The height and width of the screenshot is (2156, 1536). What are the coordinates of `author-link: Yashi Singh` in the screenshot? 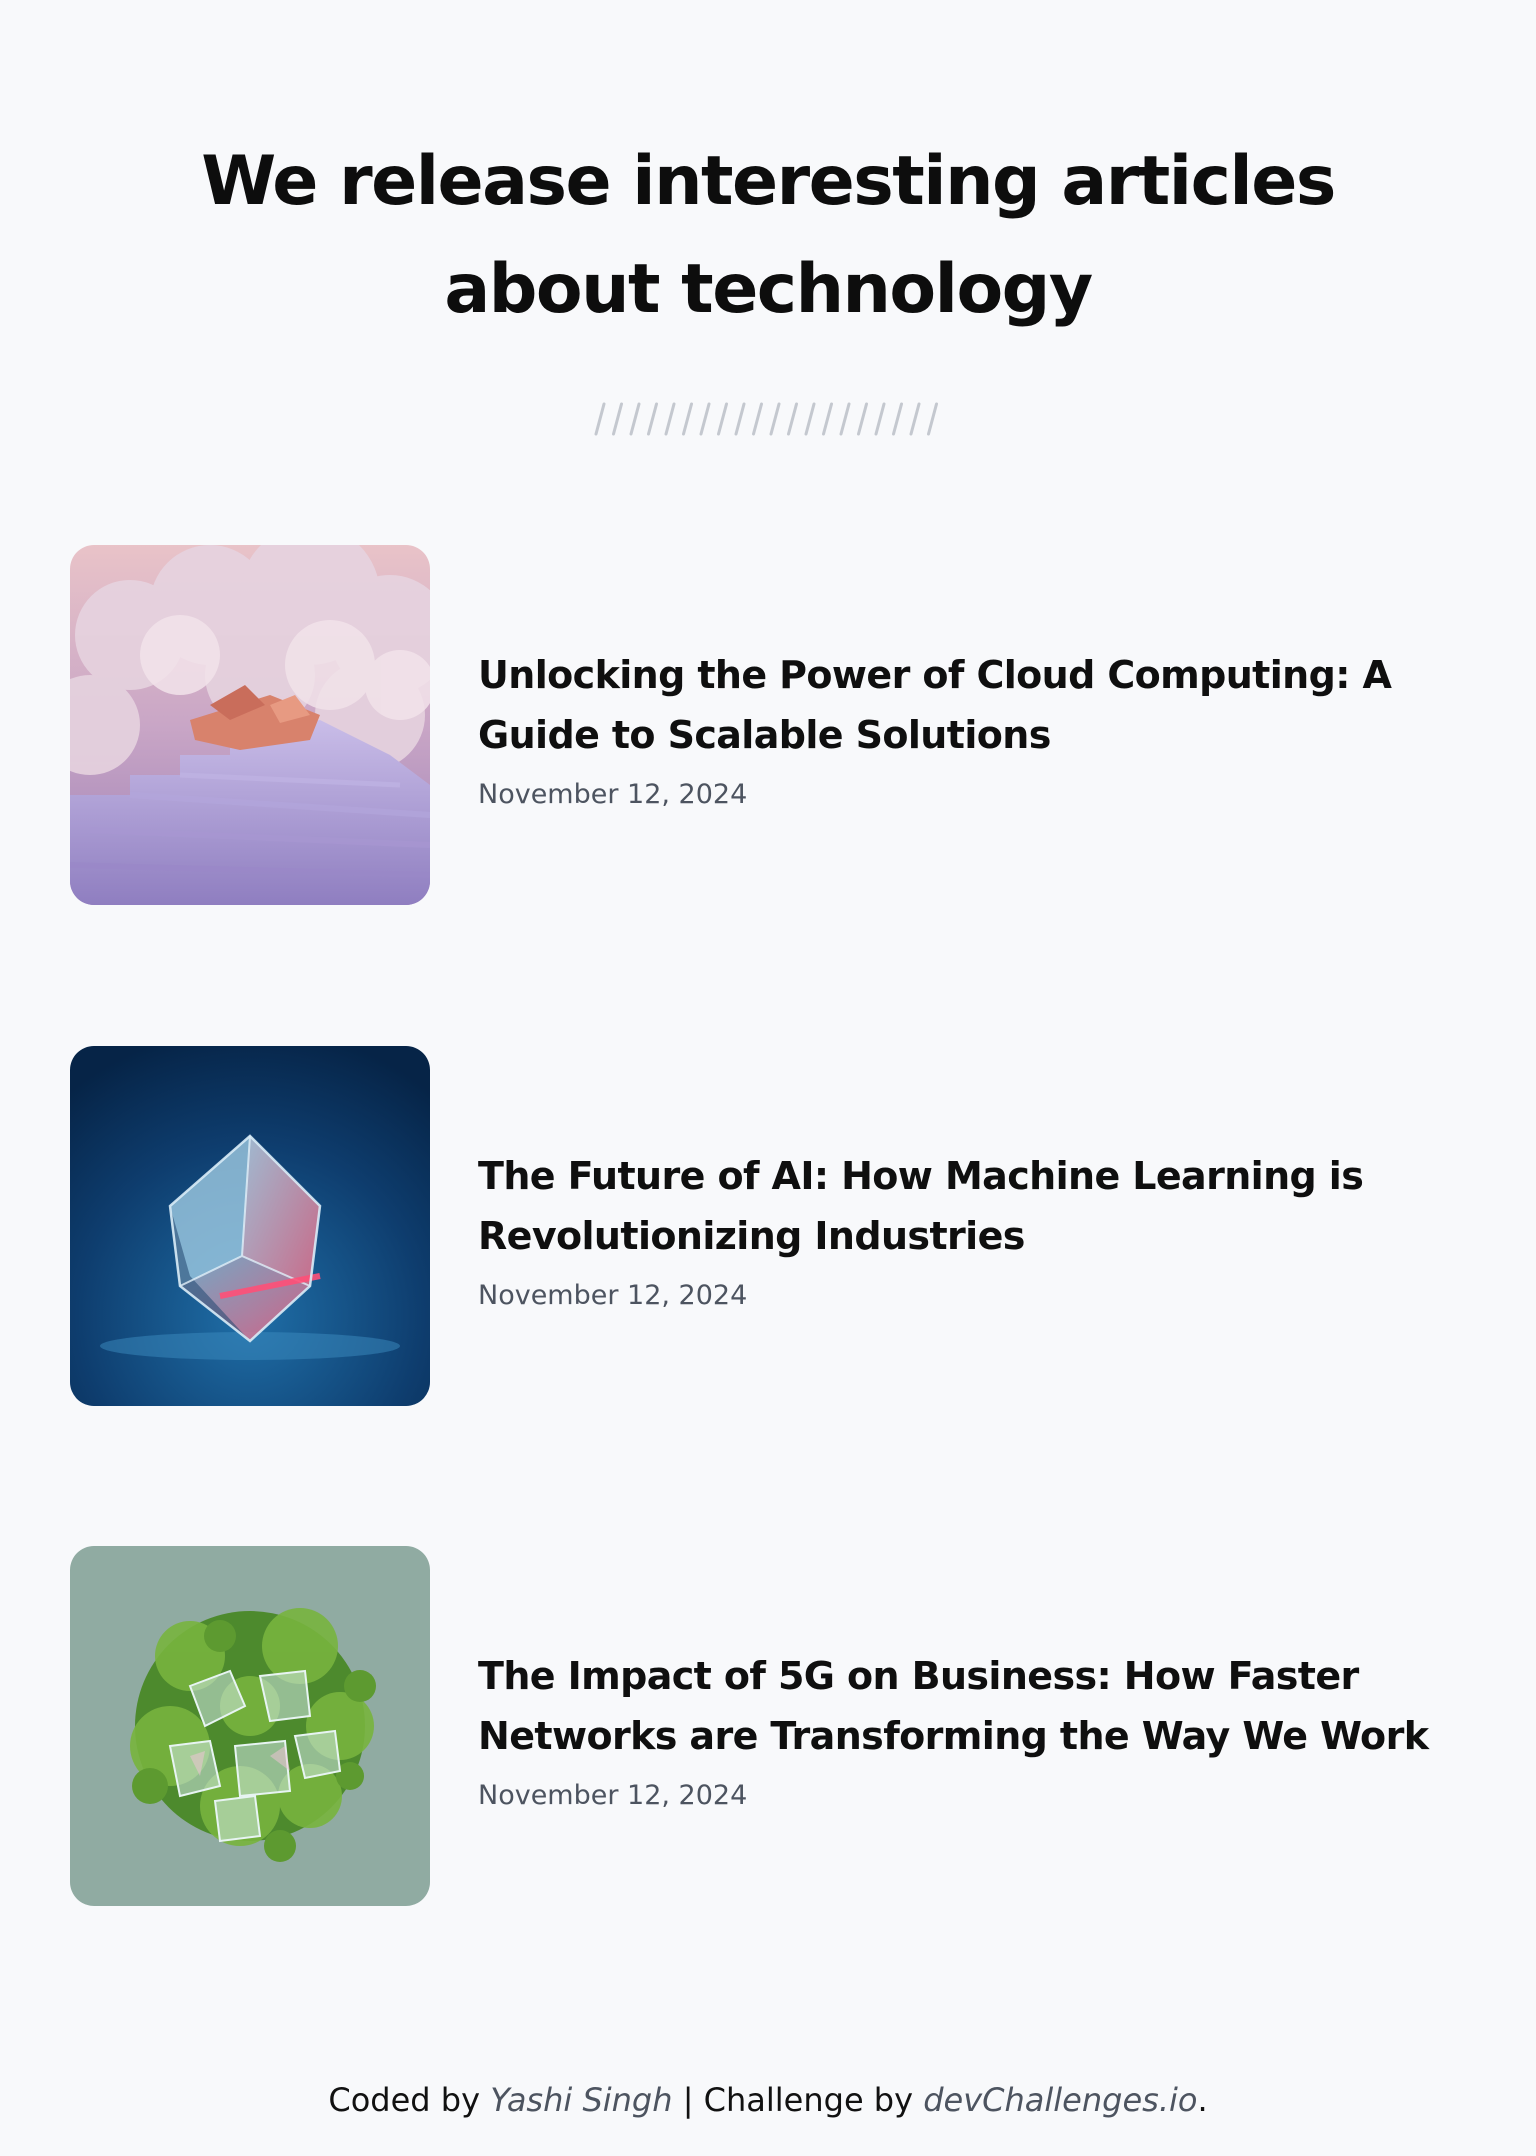 It's located at (581, 2100).